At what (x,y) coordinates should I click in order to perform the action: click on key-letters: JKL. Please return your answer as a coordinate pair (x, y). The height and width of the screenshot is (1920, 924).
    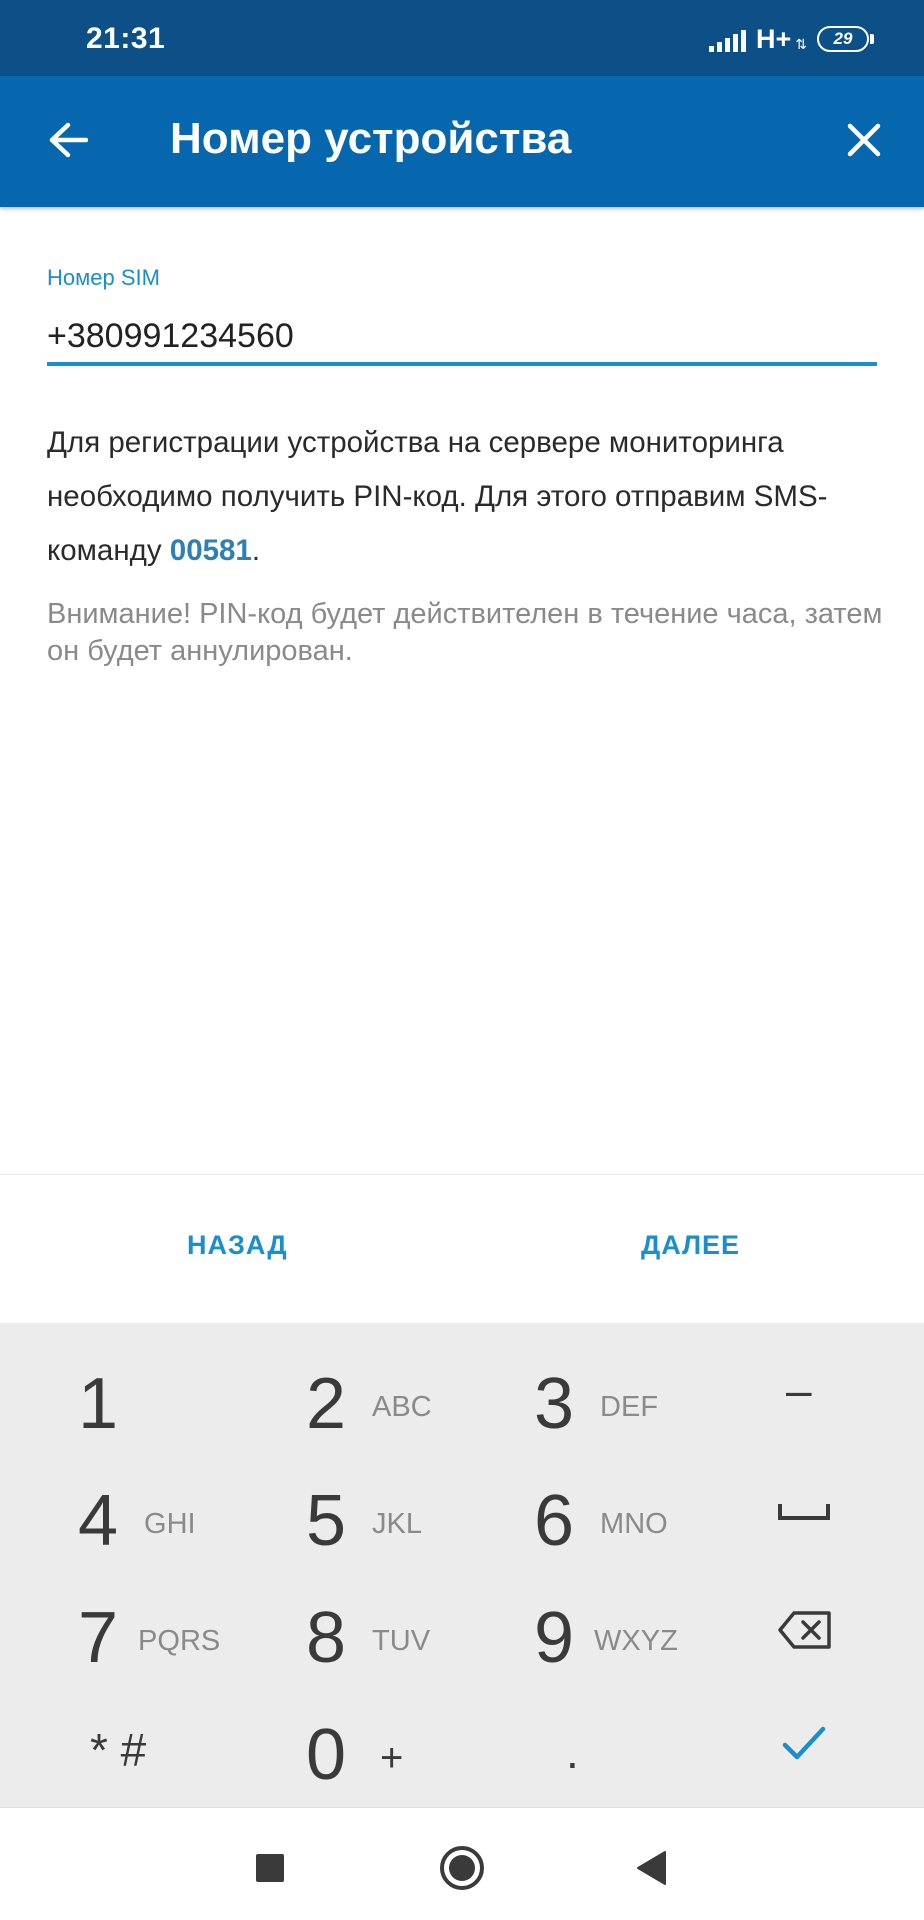
    Looking at the image, I should click on (397, 1523).